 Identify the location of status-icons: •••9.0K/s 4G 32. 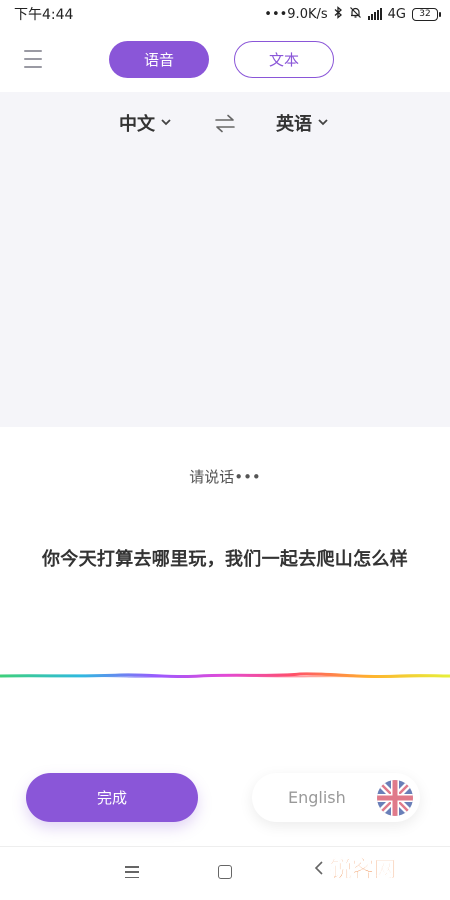
(352, 14).